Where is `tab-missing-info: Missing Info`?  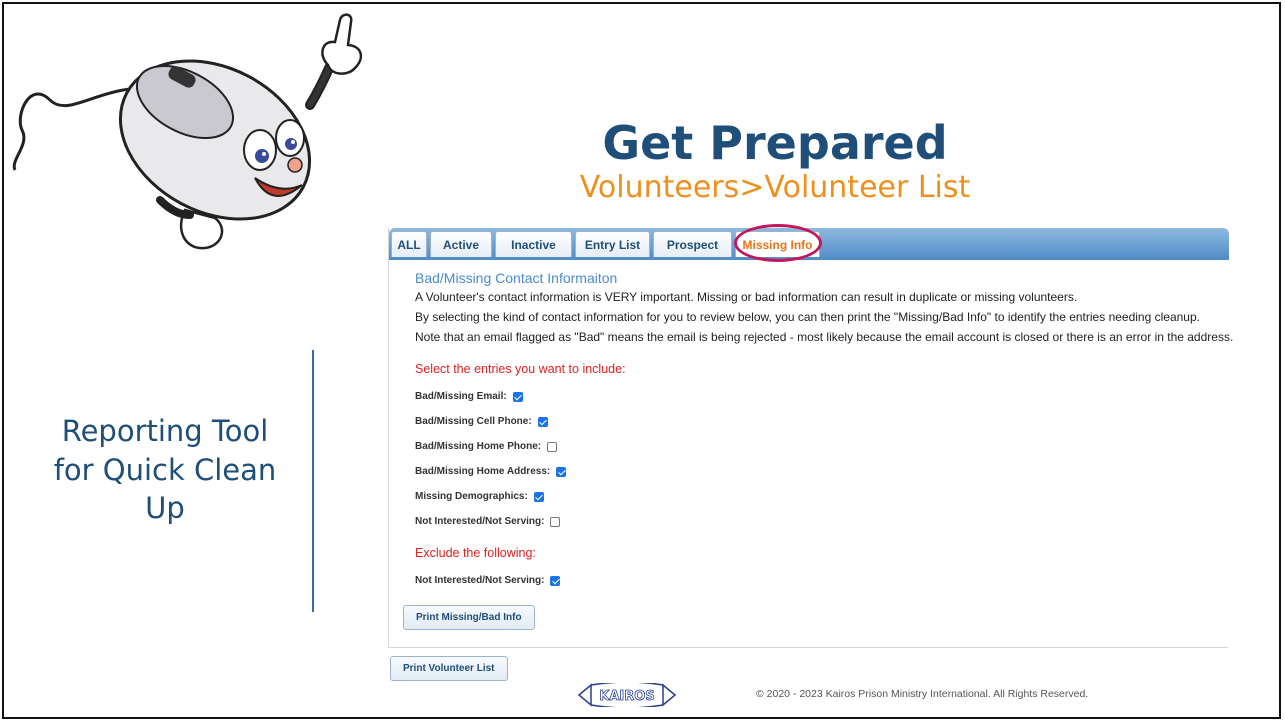 tab-missing-info: Missing Info is located at coordinates (777, 244).